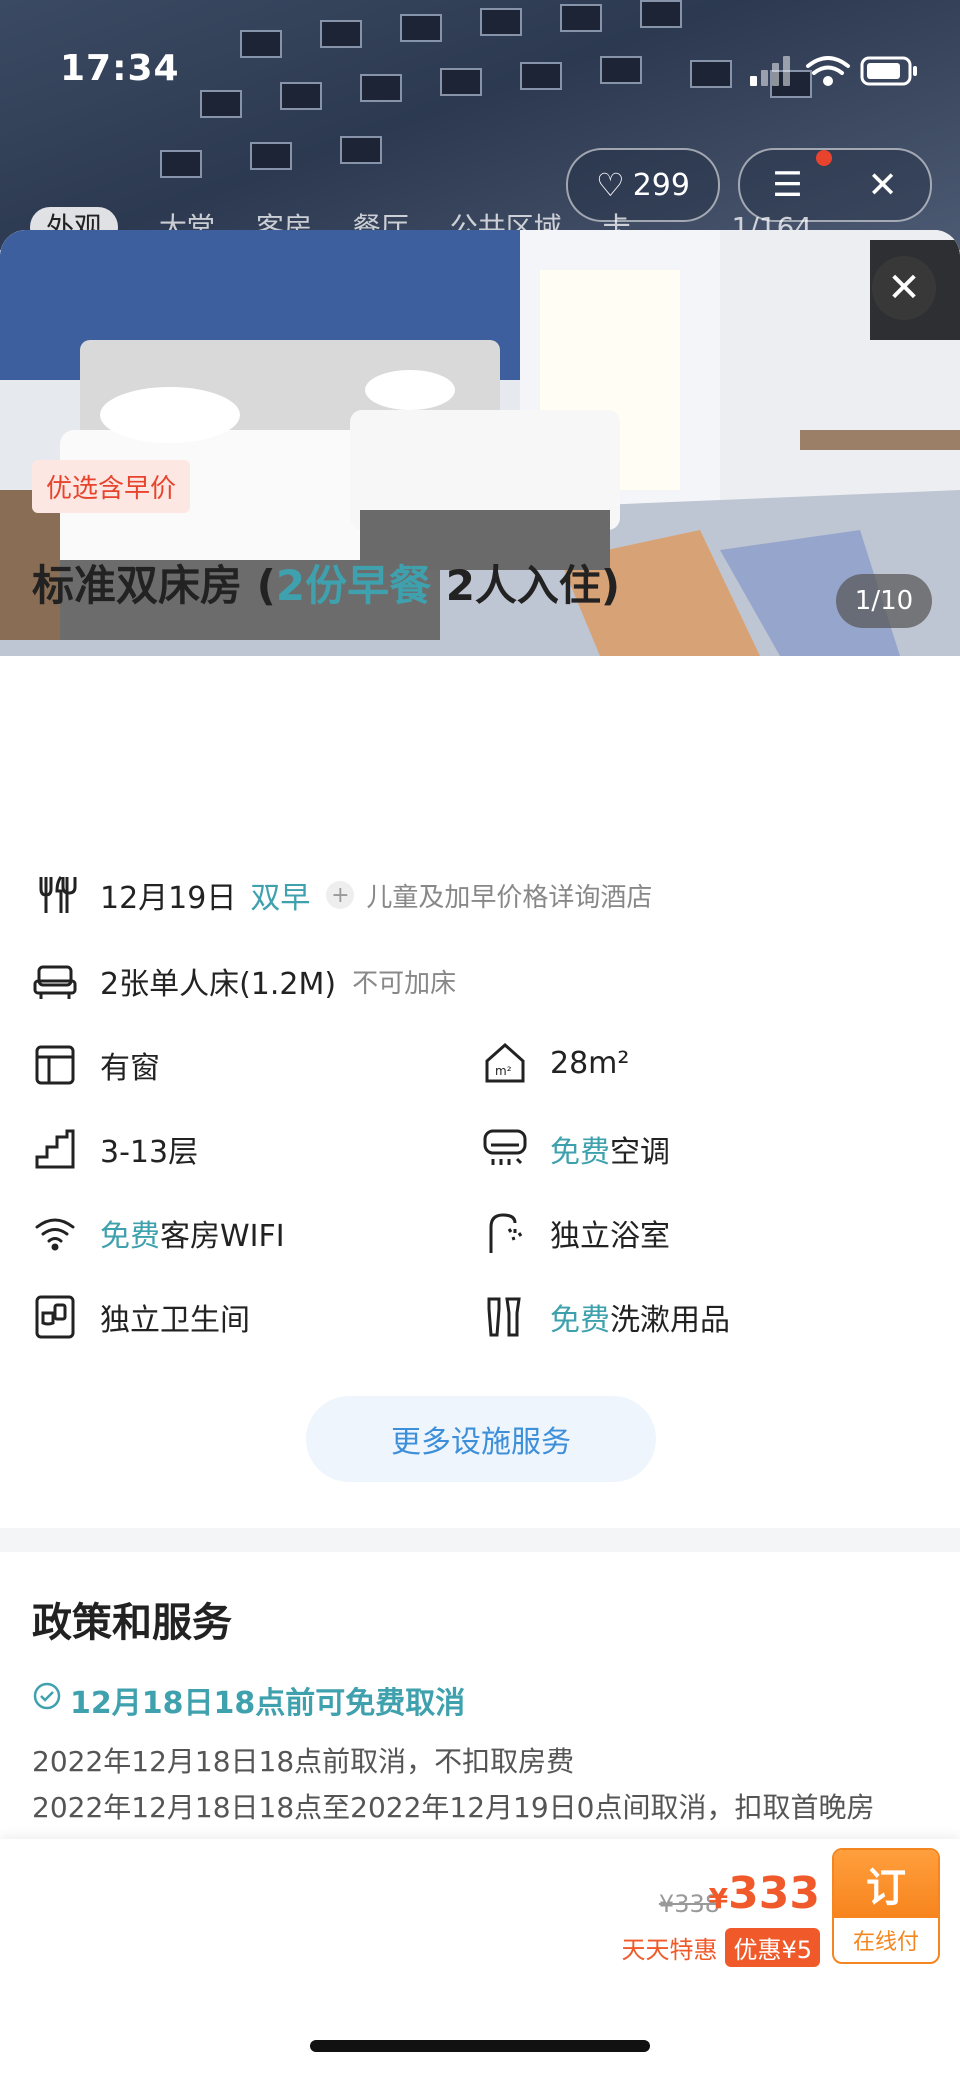  What do you see at coordinates (505, 1149) in the screenshot?
I see `air-conditioner-icon` at bounding box center [505, 1149].